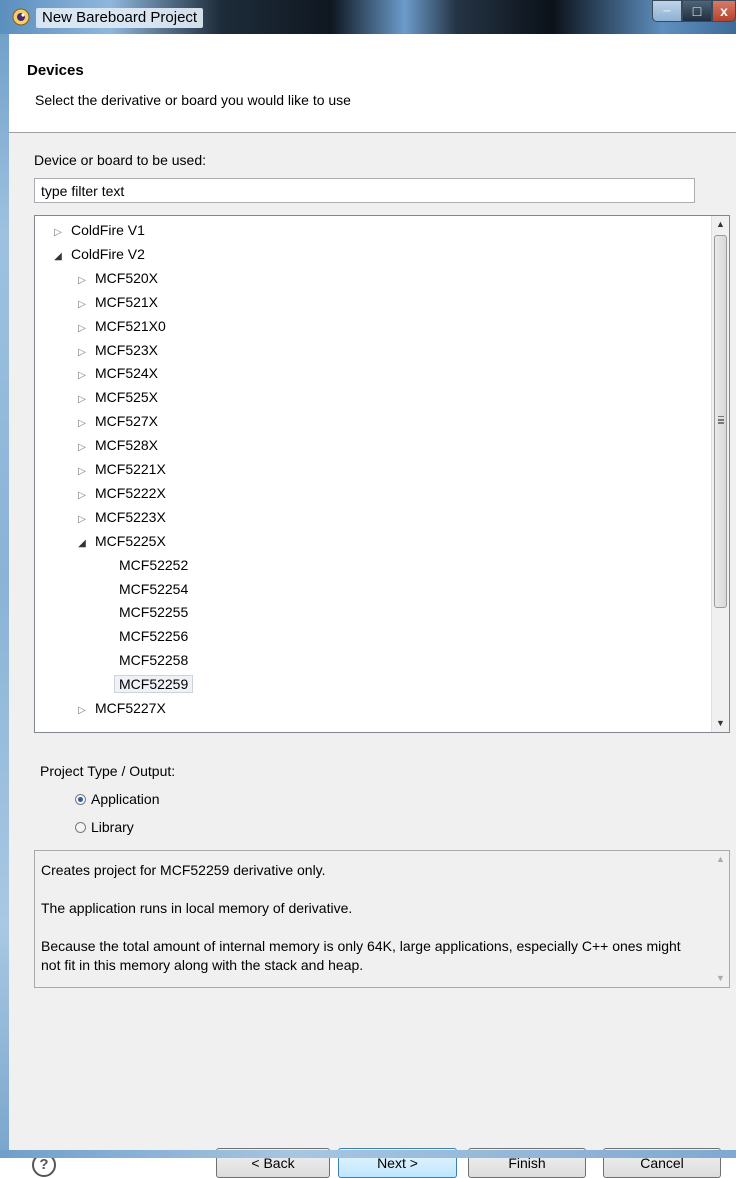  Describe the element at coordinates (368, 17) in the screenshot. I see `title-bar: New Bareboard Project ─ □ x` at that location.